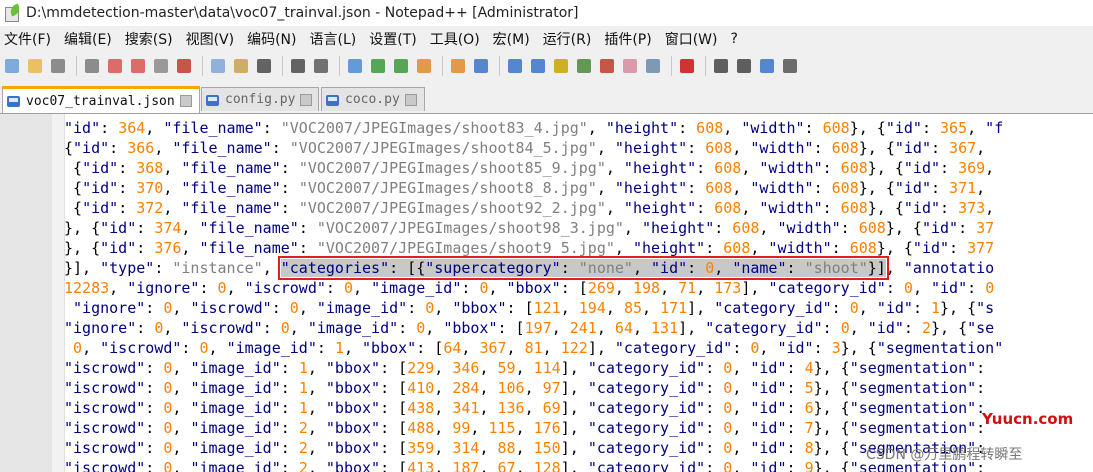 The height and width of the screenshot is (472, 1093). Describe the element at coordinates (241, 66) in the screenshot. I see `paste-icon` at that location.